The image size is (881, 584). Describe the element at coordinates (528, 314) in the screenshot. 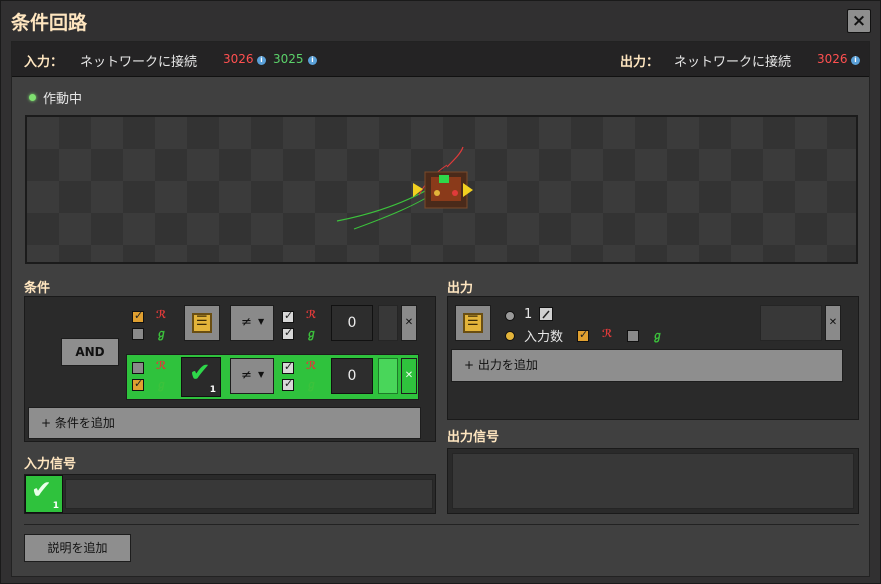

I see `output-option-one: 1` at that location.